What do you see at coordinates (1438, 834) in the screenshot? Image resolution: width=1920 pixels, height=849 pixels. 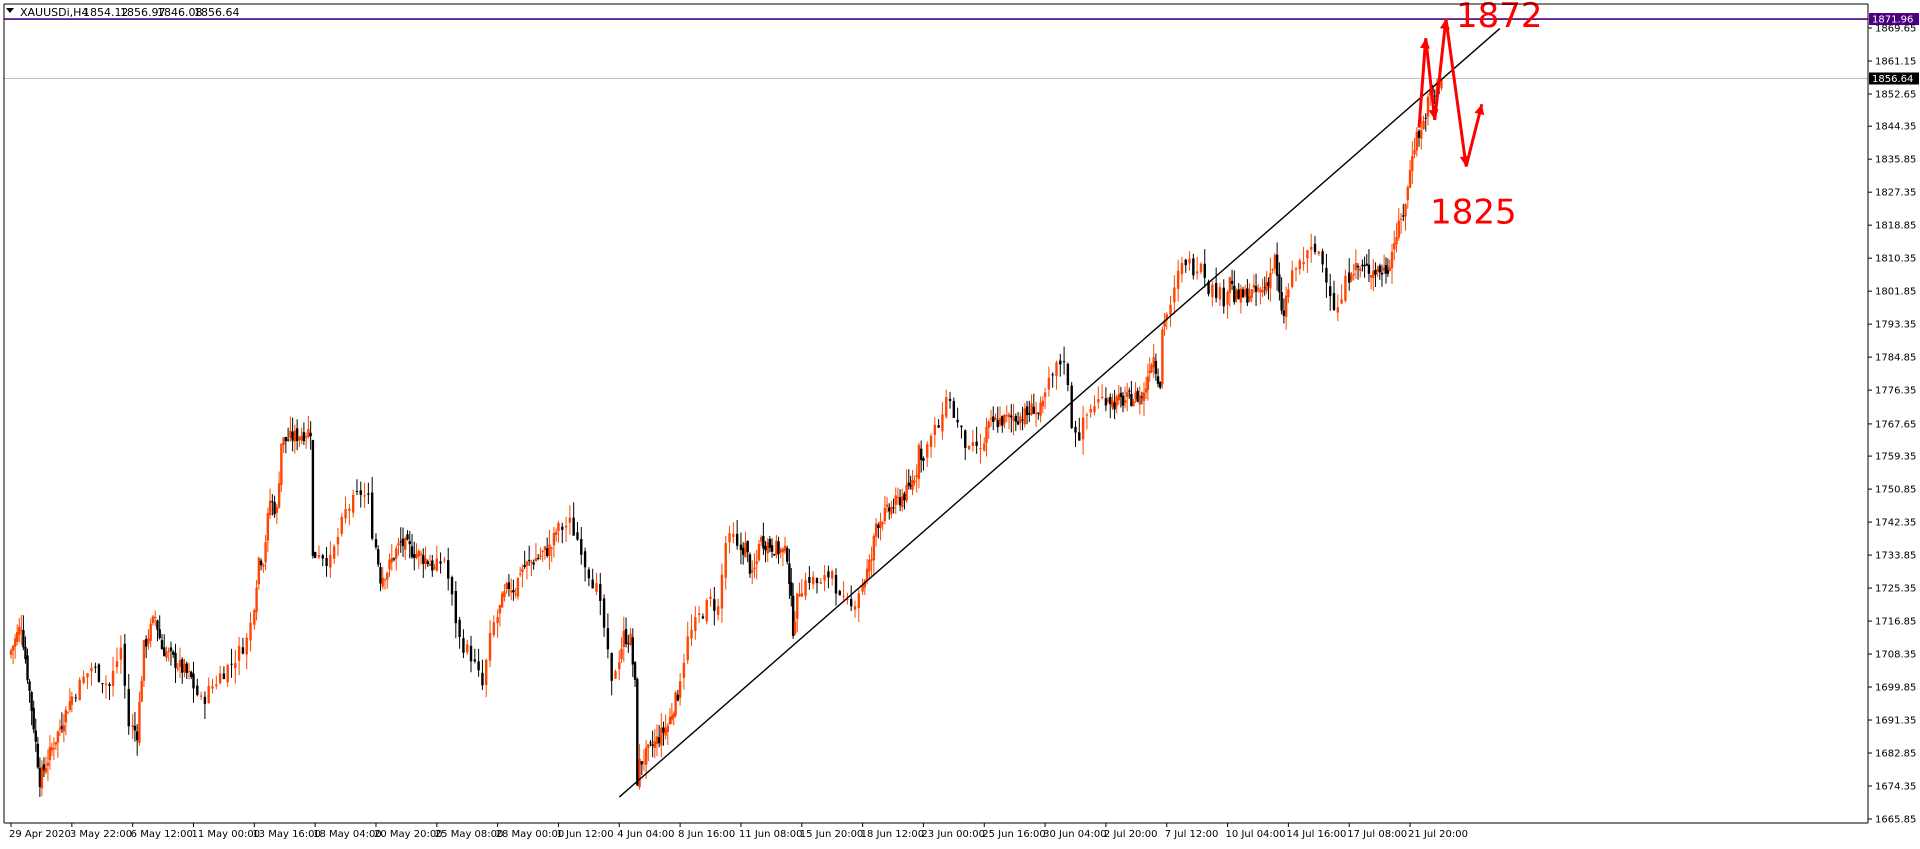 I see `time-tick-label: 21 Jul 20:00` at bounding box center [1438, 834].